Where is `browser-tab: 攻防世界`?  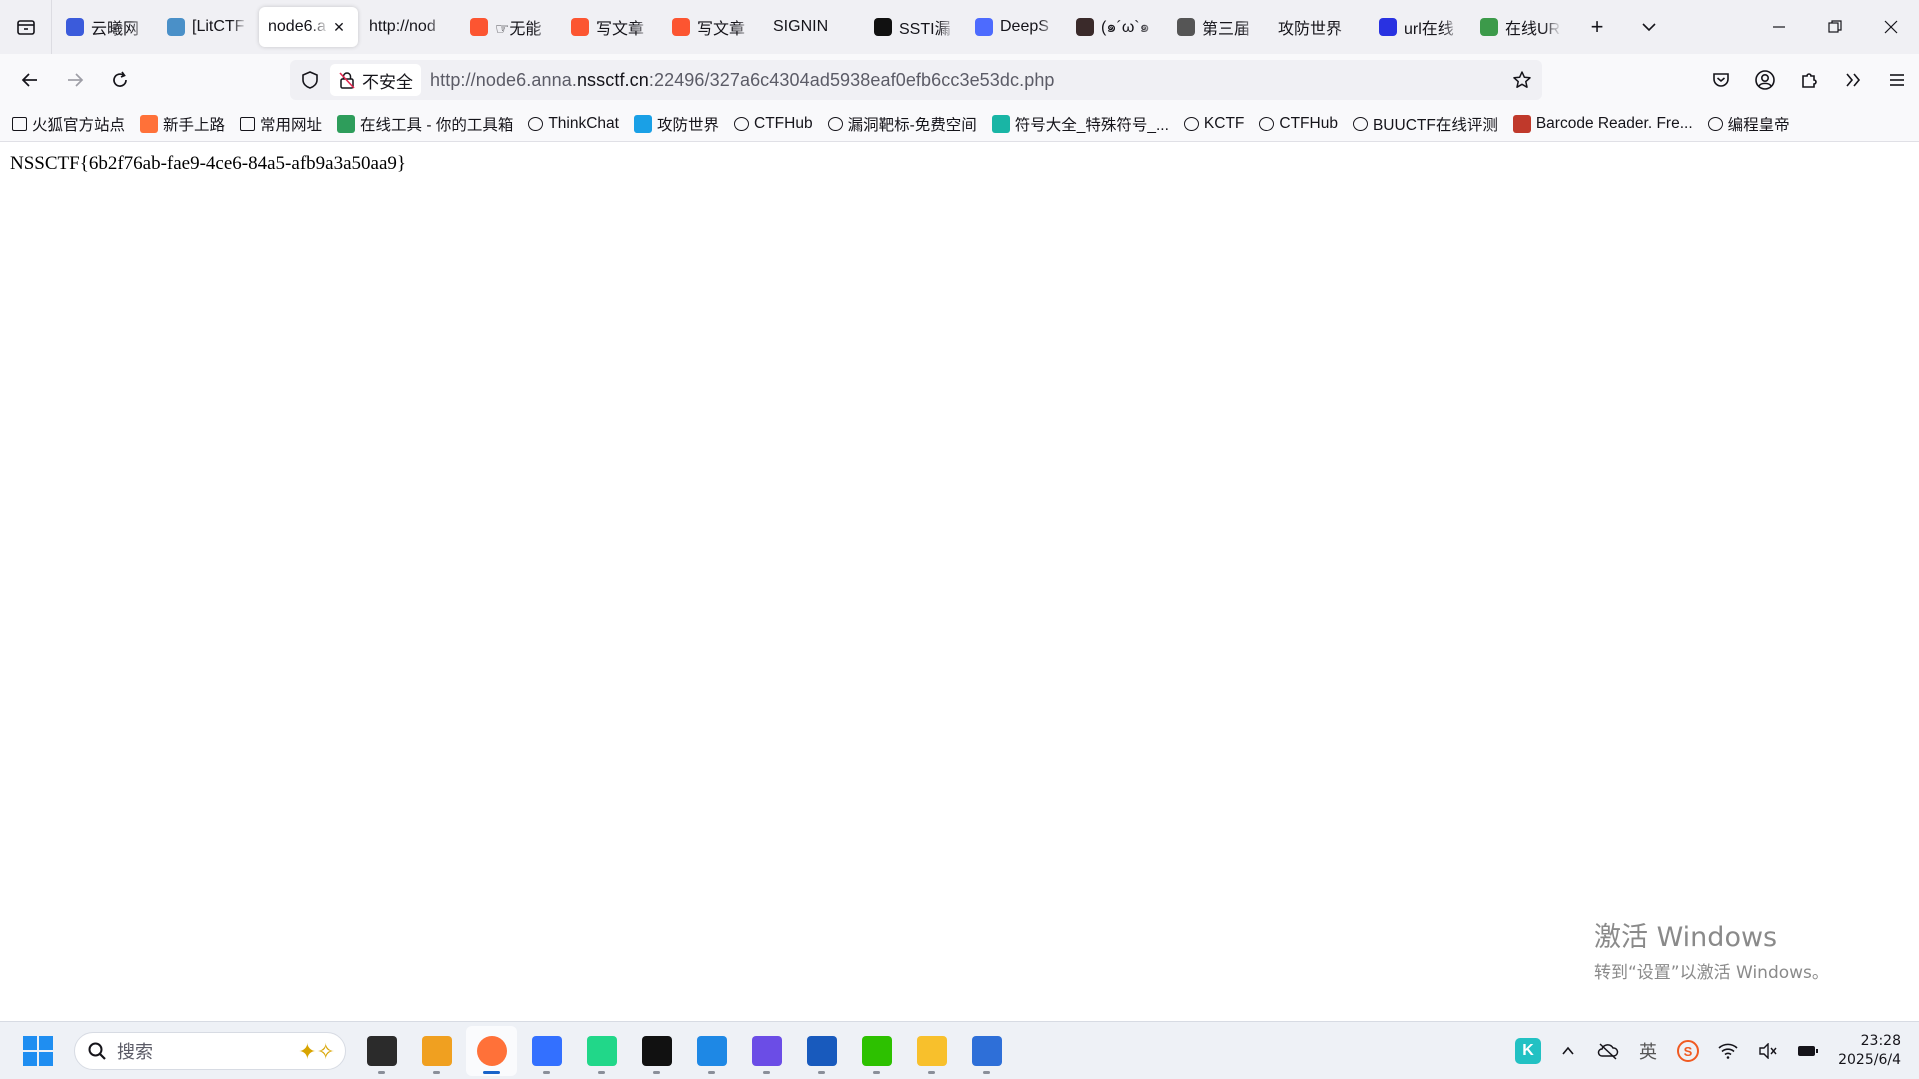
browser-tab: 攻防世界 is located at coordinates (1318, 27).